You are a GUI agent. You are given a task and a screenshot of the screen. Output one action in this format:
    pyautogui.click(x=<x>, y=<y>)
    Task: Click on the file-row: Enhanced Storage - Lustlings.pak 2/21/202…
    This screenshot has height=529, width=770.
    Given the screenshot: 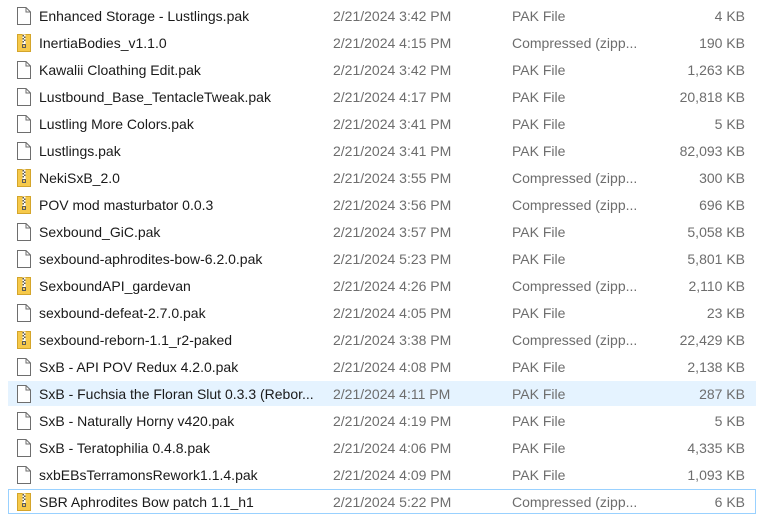 What is the action you would take?
    pyautogui.click(x=382, y=15)
    